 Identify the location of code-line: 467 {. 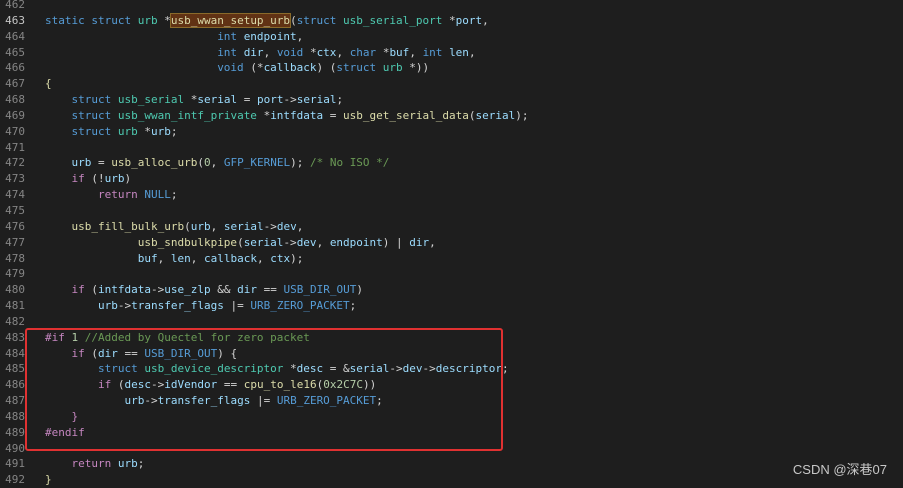
(451, 84).